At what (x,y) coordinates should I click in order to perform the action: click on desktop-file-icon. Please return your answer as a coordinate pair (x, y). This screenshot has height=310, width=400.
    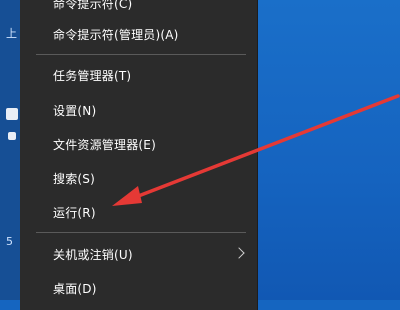
    Looking at the image, I should click on (12, 114).